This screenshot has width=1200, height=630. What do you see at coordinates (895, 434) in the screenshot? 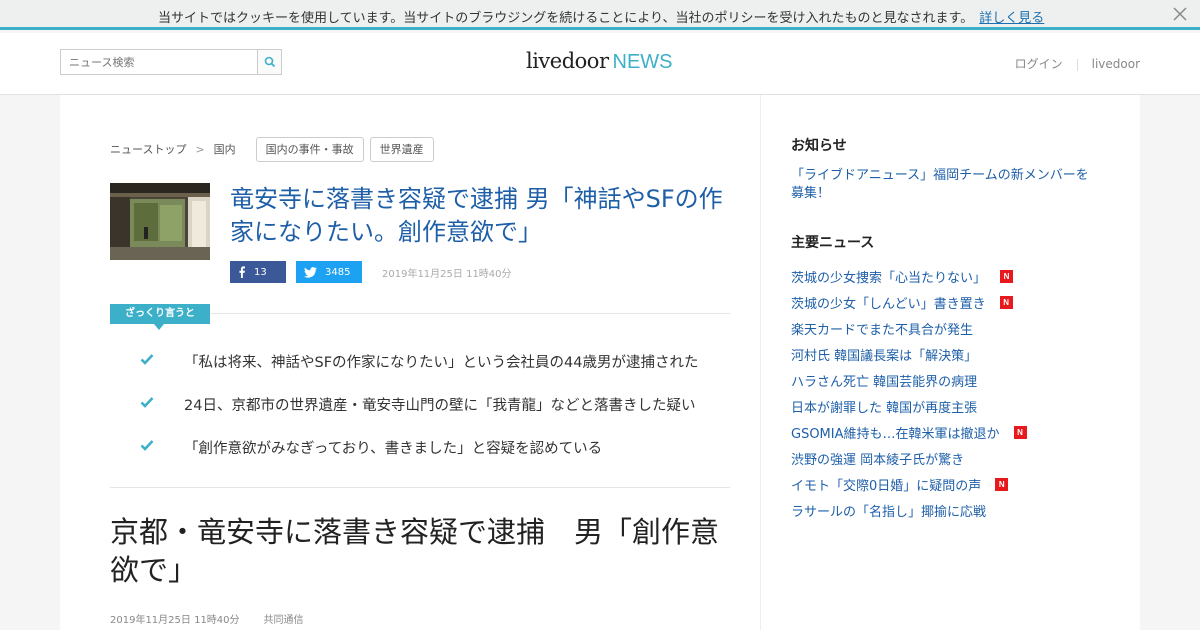
I see `news-item-title: GSOMIA維持も…在韓米軍は撤退か` at bounding box center [895, 434].